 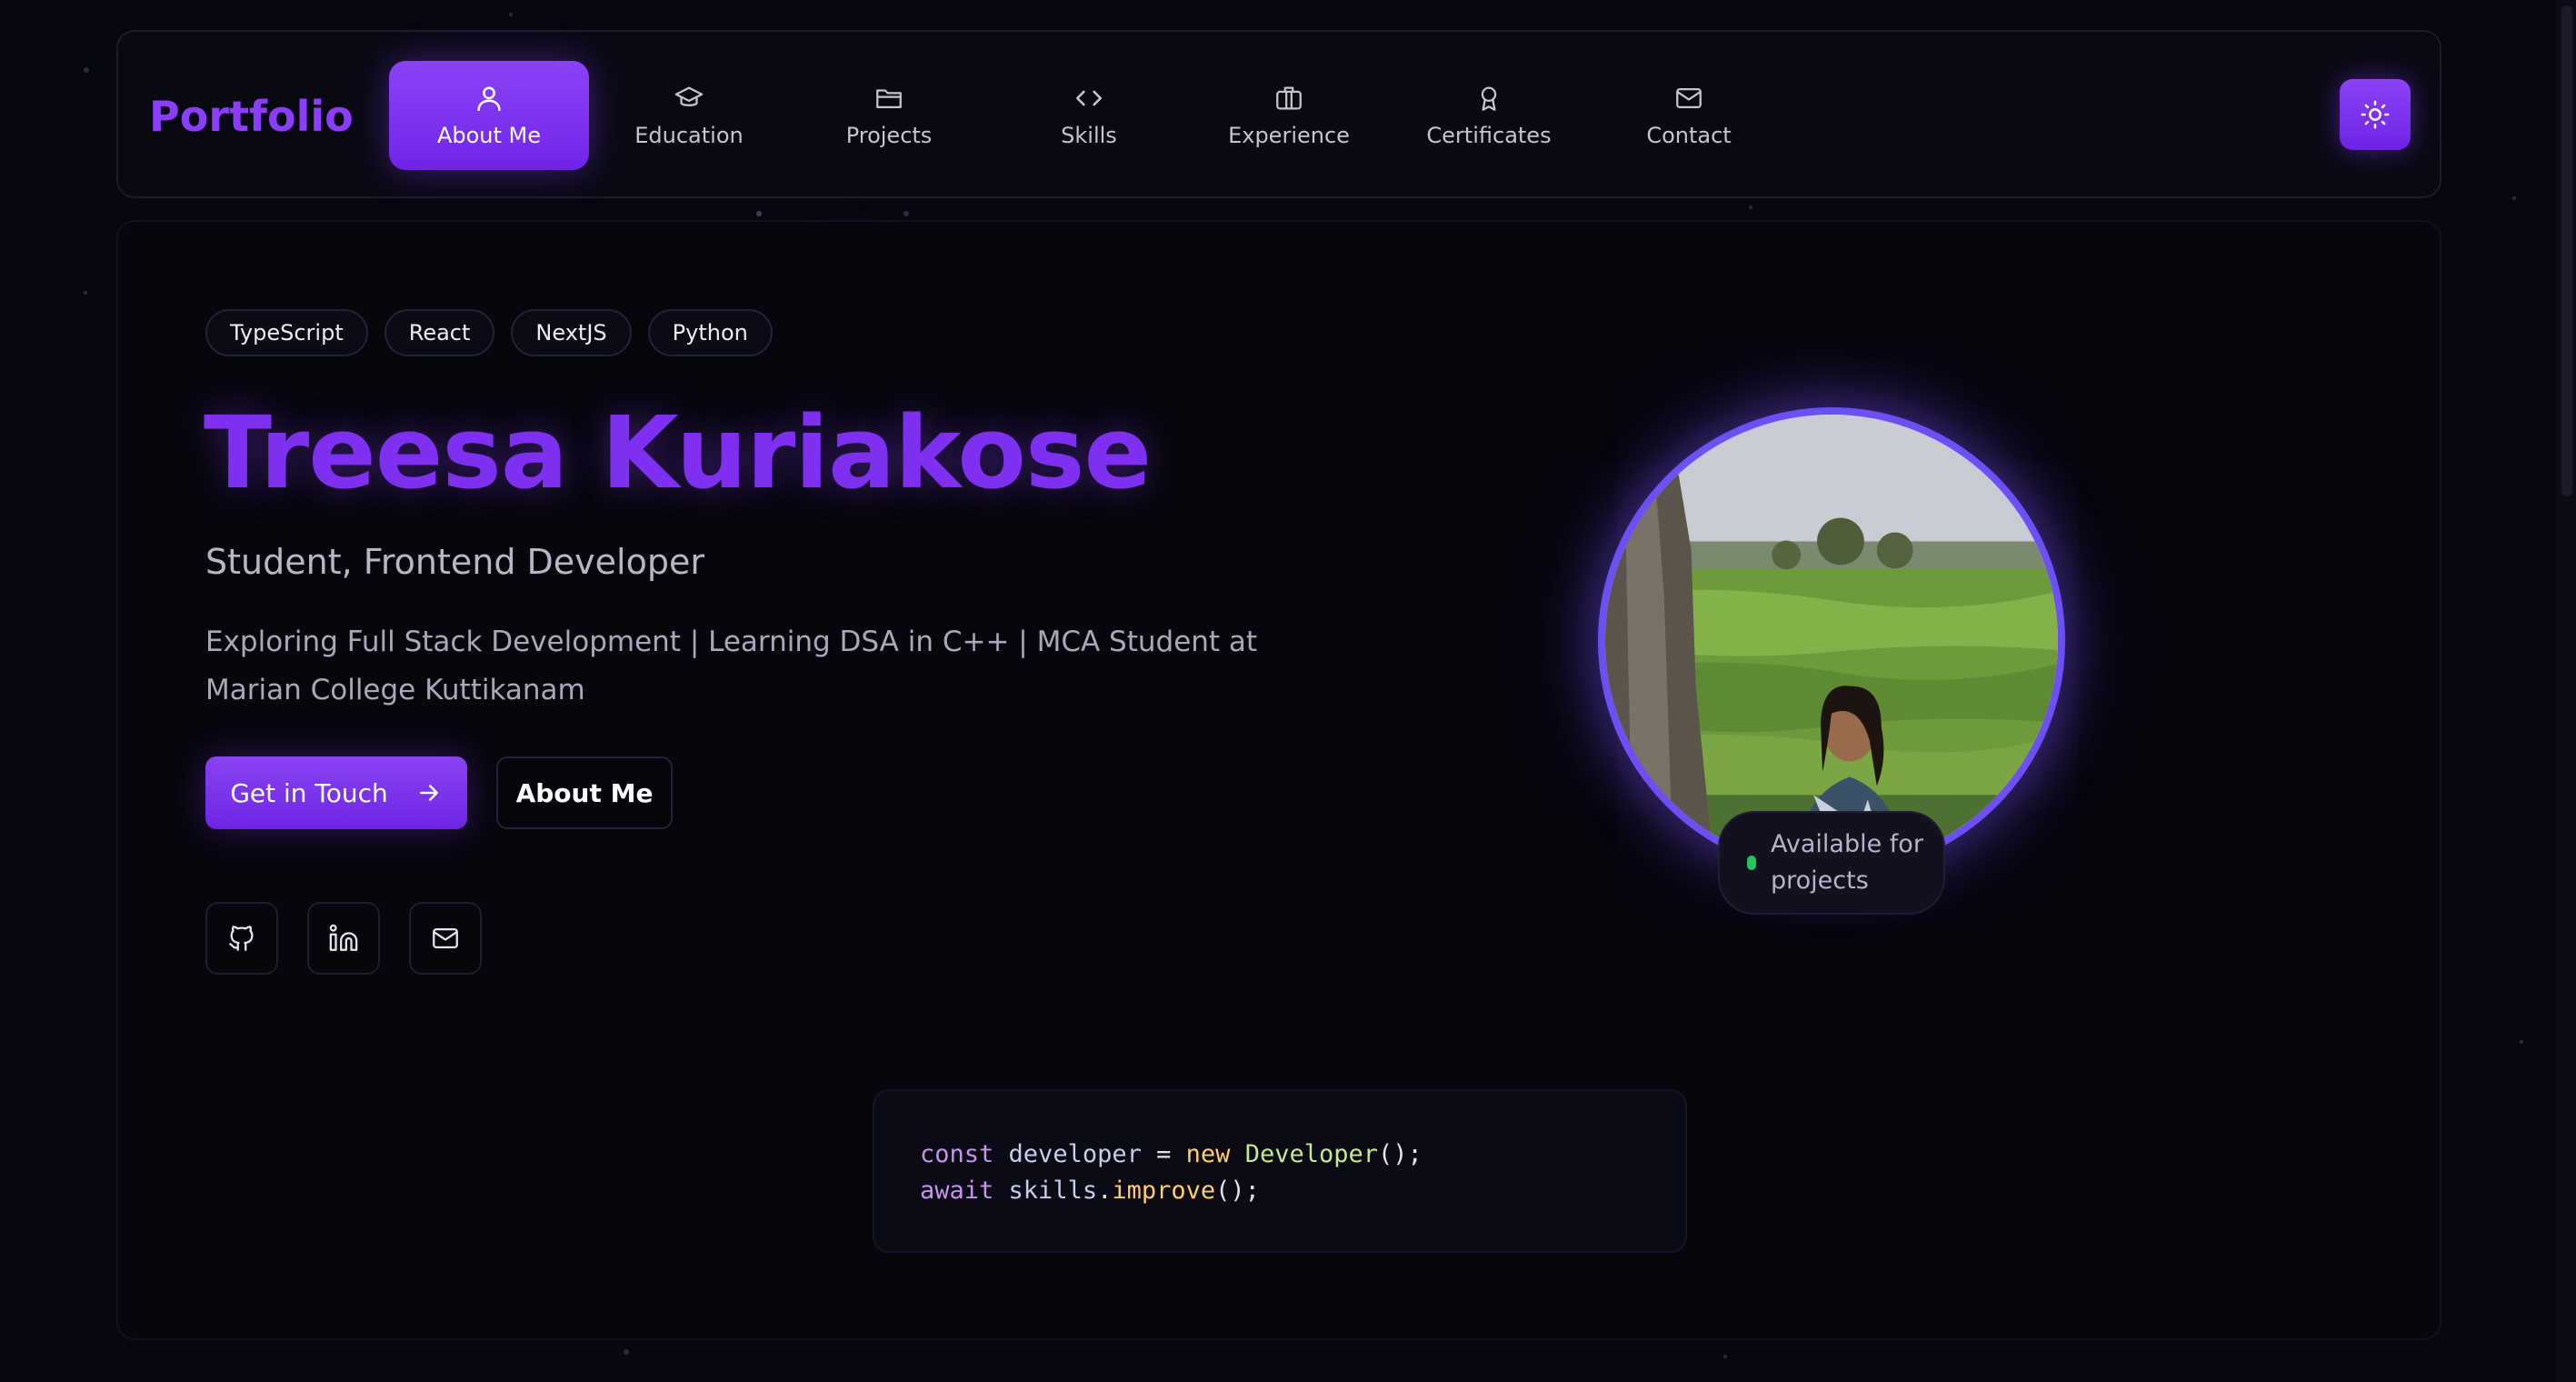 I want to click on graduation-cap-icon, so click(x=689, y=96).